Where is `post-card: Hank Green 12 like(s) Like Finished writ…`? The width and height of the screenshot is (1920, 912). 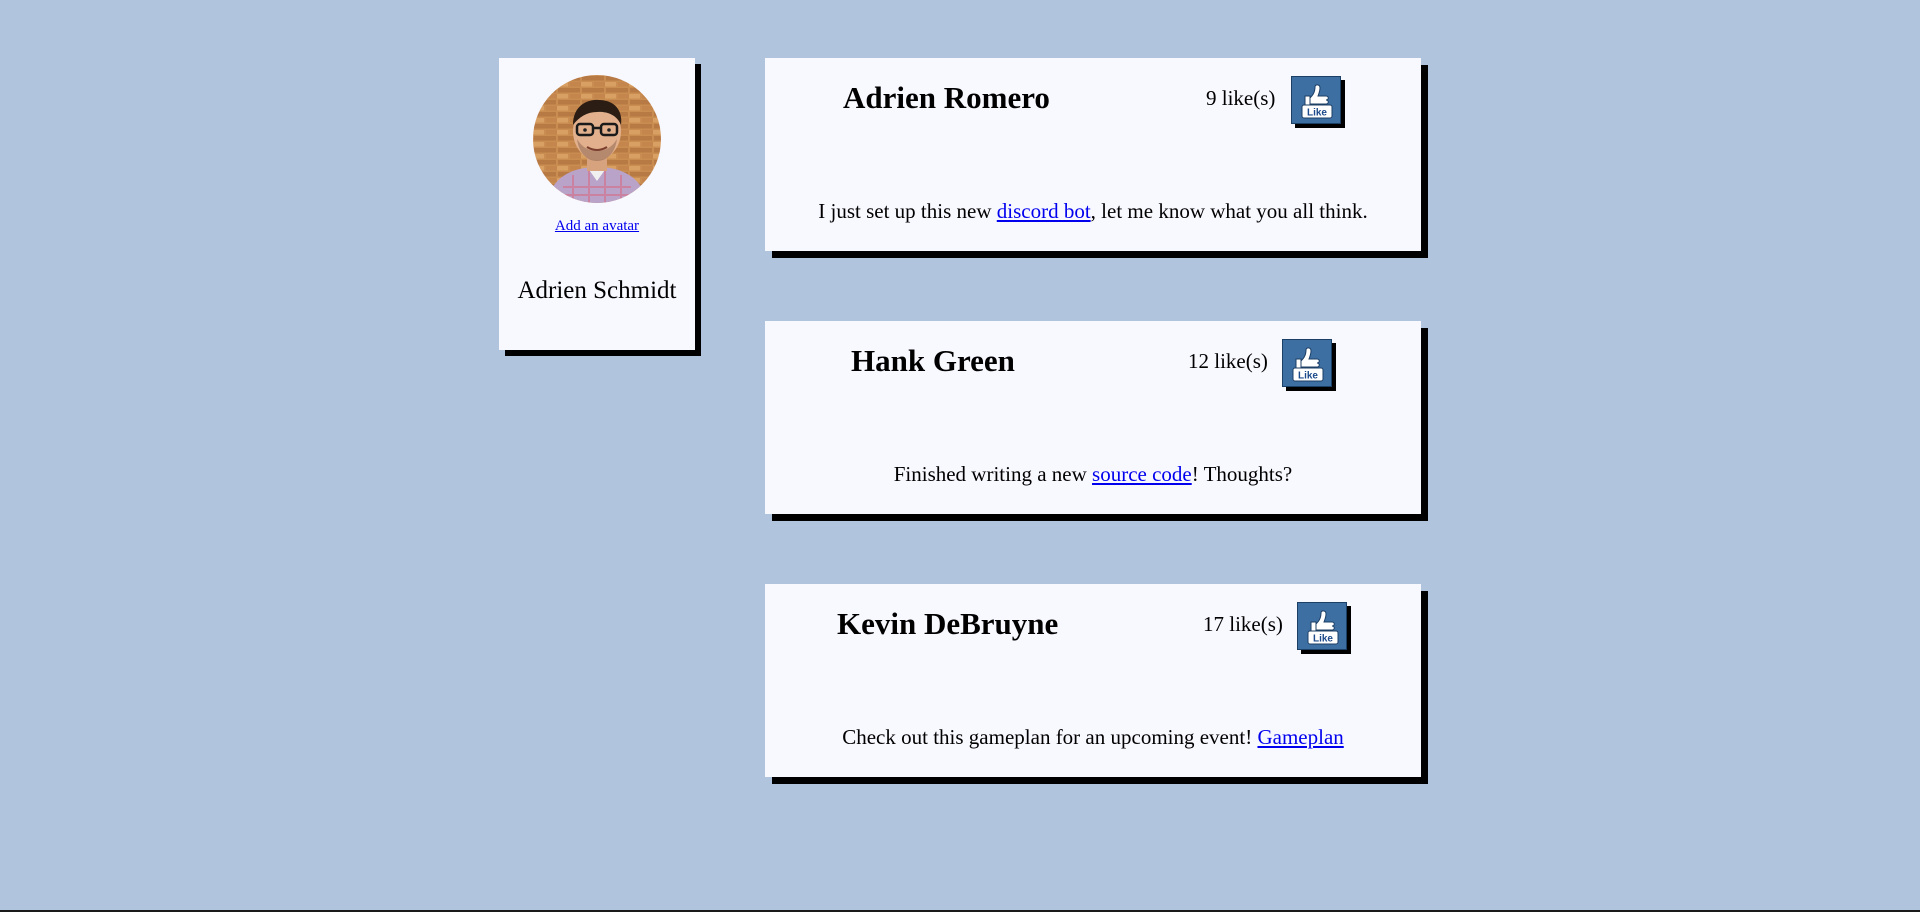 post-card: Hank Green 12 like(s) Like Finished writ… is located at coordinates (1093, 417).